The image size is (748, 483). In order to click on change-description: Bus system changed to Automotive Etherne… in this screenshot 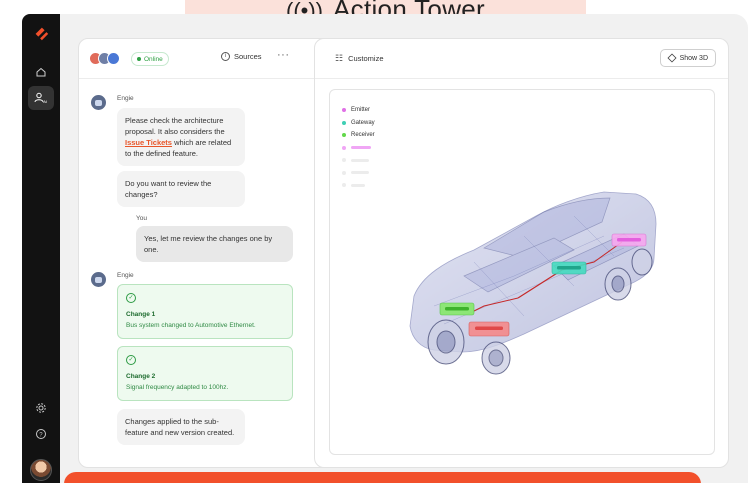, I will do `click(191, 325)`.